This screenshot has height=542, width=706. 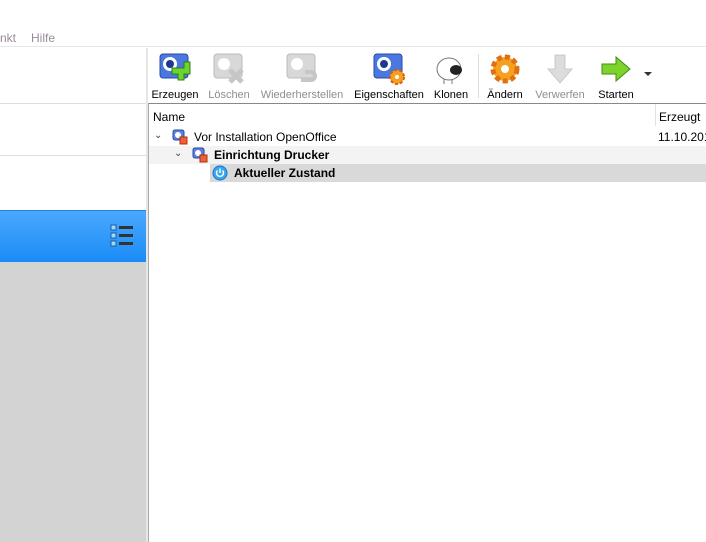 What do you see at coordinates (648, 74) in the screenshot?
I see `start-dropdown-arrow-icon` at bounding box center [648, 74].